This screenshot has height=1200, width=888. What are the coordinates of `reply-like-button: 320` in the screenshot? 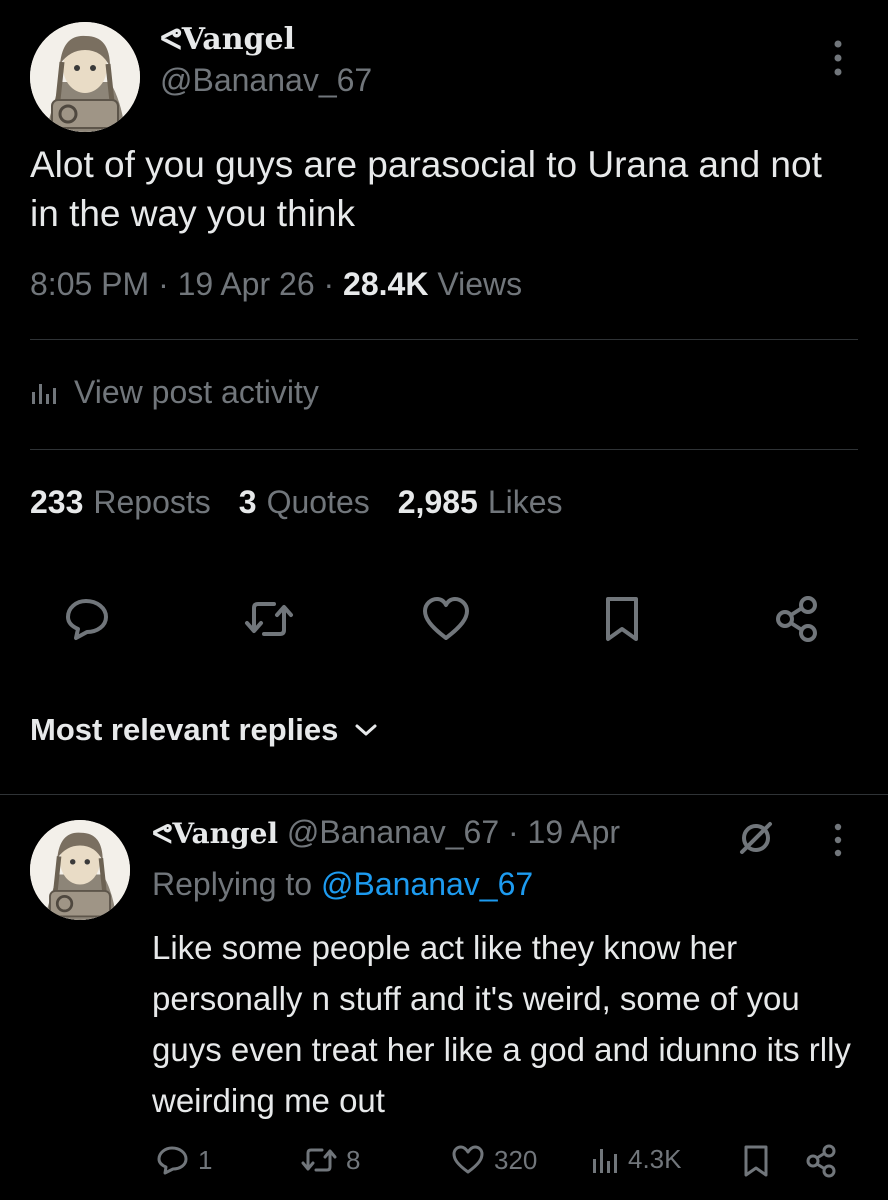 It's located at (493, 1160).